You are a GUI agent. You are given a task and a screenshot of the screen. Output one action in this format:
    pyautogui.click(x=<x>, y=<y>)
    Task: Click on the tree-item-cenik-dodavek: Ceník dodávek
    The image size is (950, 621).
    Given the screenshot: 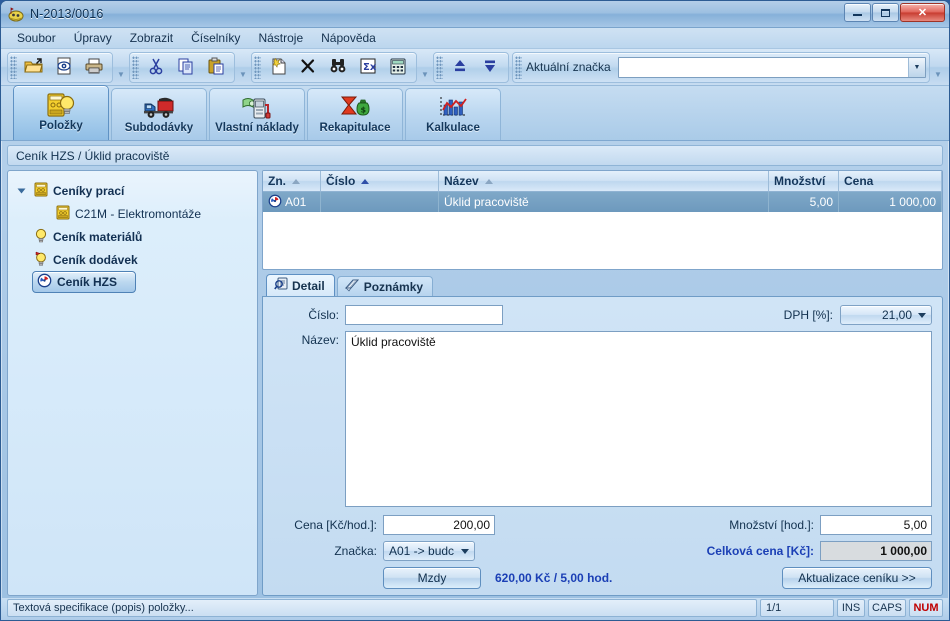 What is the action you would take?
    pyautogui.click(x=133, y=259)
    